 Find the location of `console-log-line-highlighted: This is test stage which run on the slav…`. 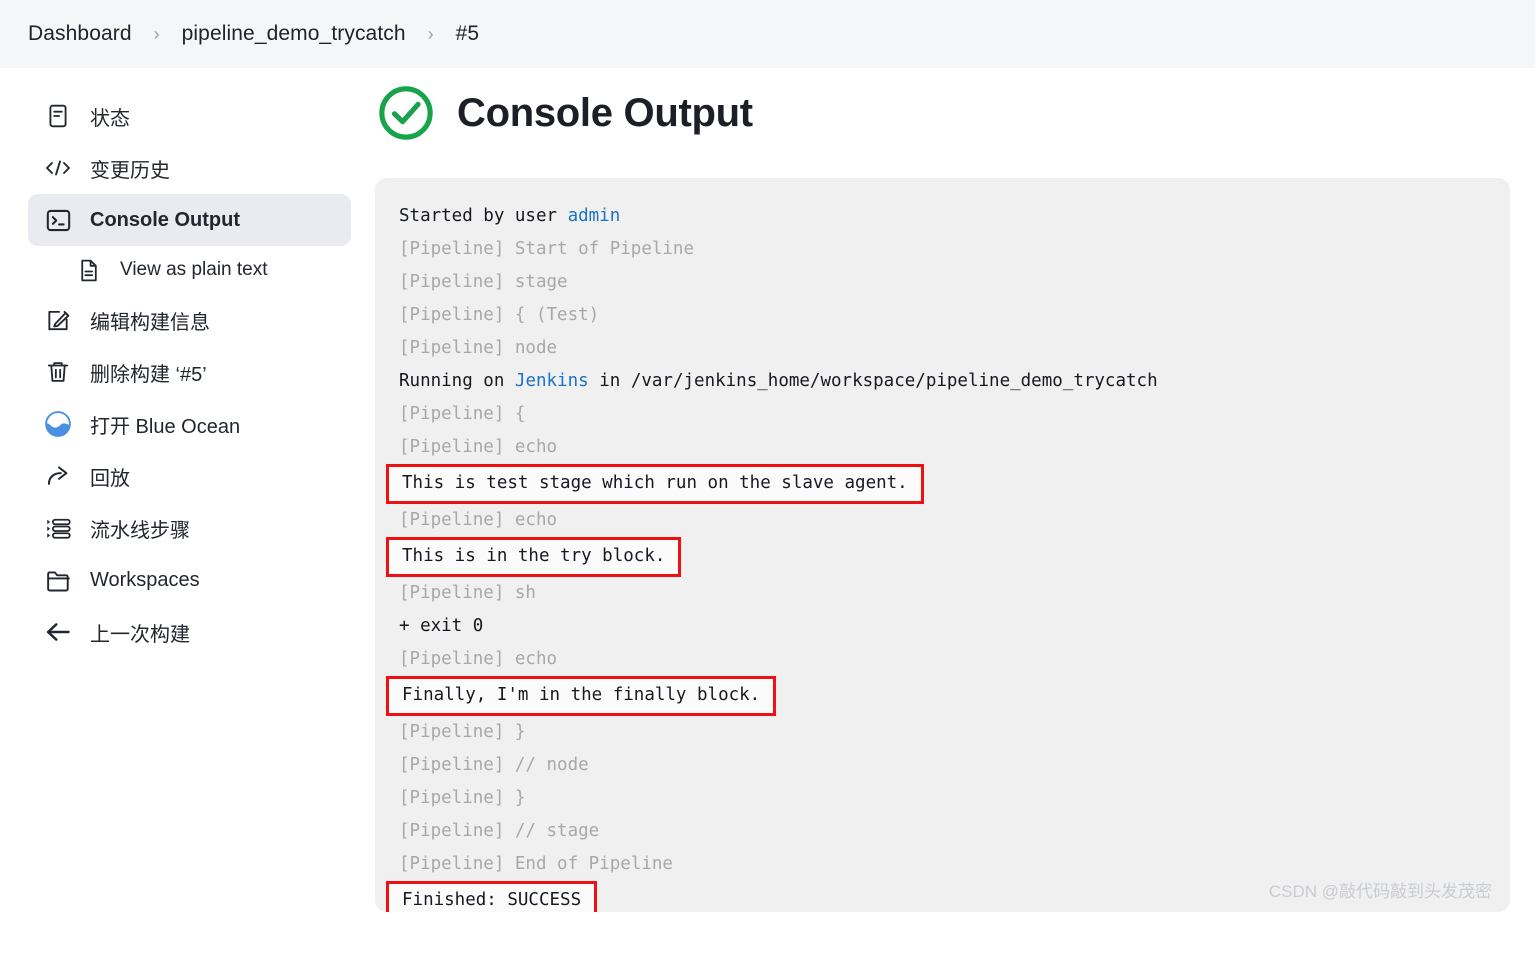

console-log-line-highlighted: This is test stage which run on the slav… is located at coordinates (655, 484).